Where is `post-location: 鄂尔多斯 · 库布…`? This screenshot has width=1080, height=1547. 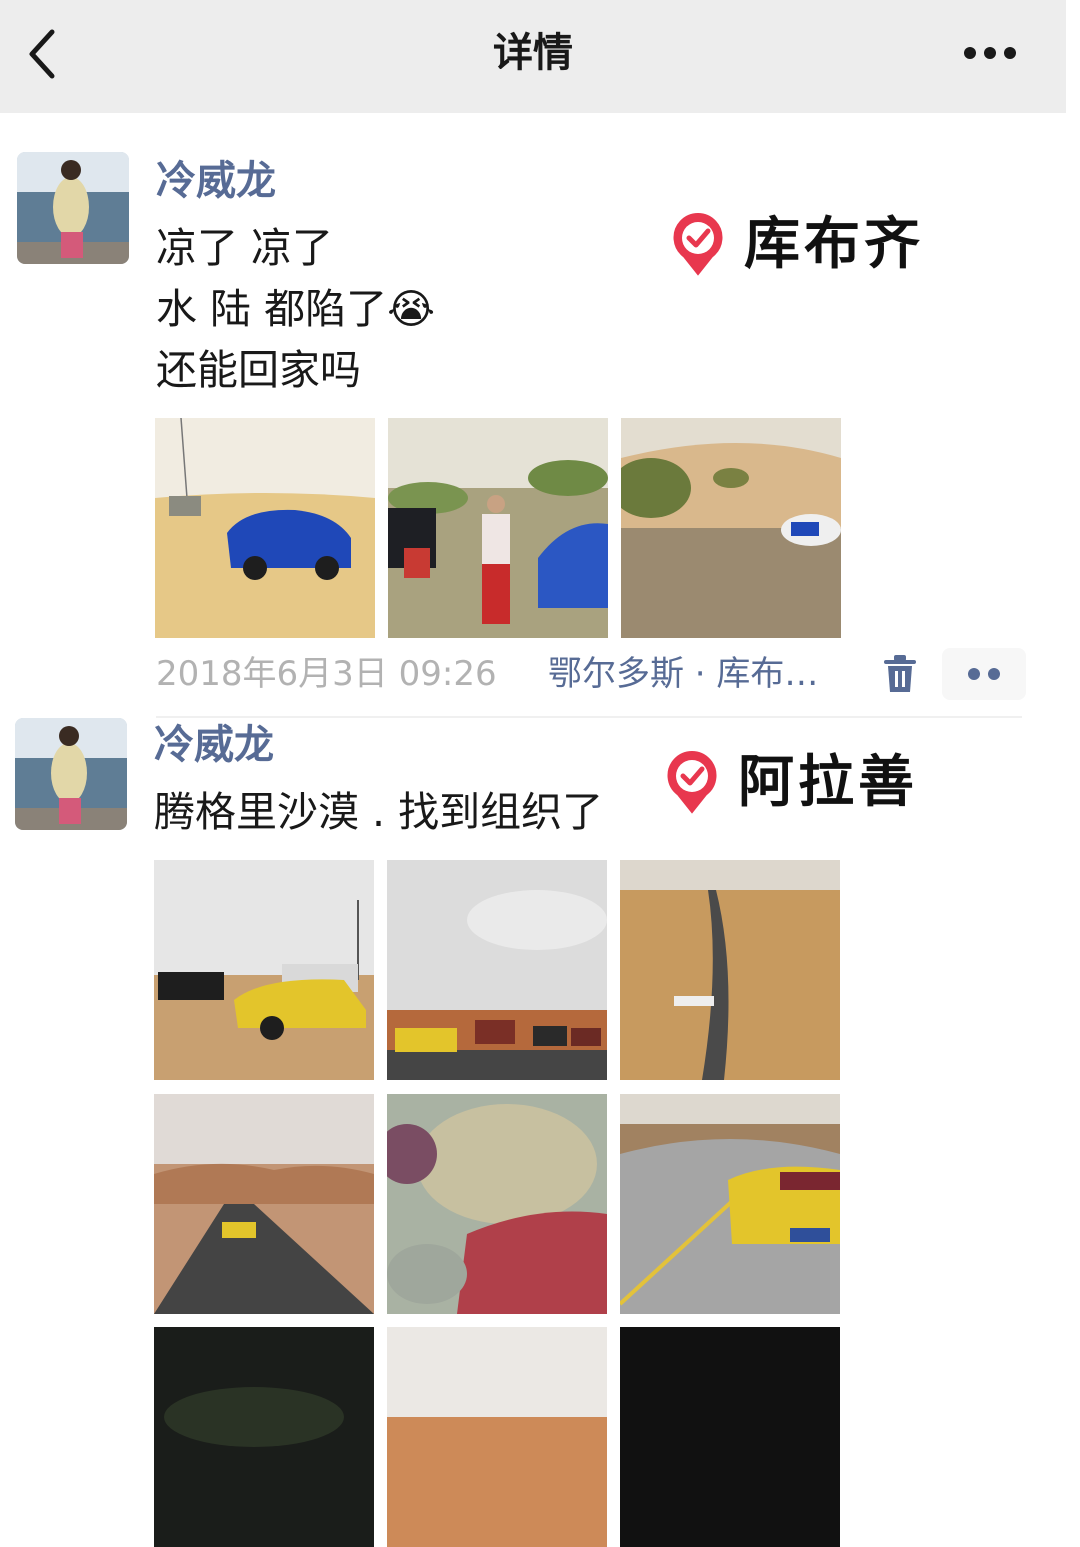 post-location: 鄂尔多斯 · 库布… is located at coordinates (698, 674).